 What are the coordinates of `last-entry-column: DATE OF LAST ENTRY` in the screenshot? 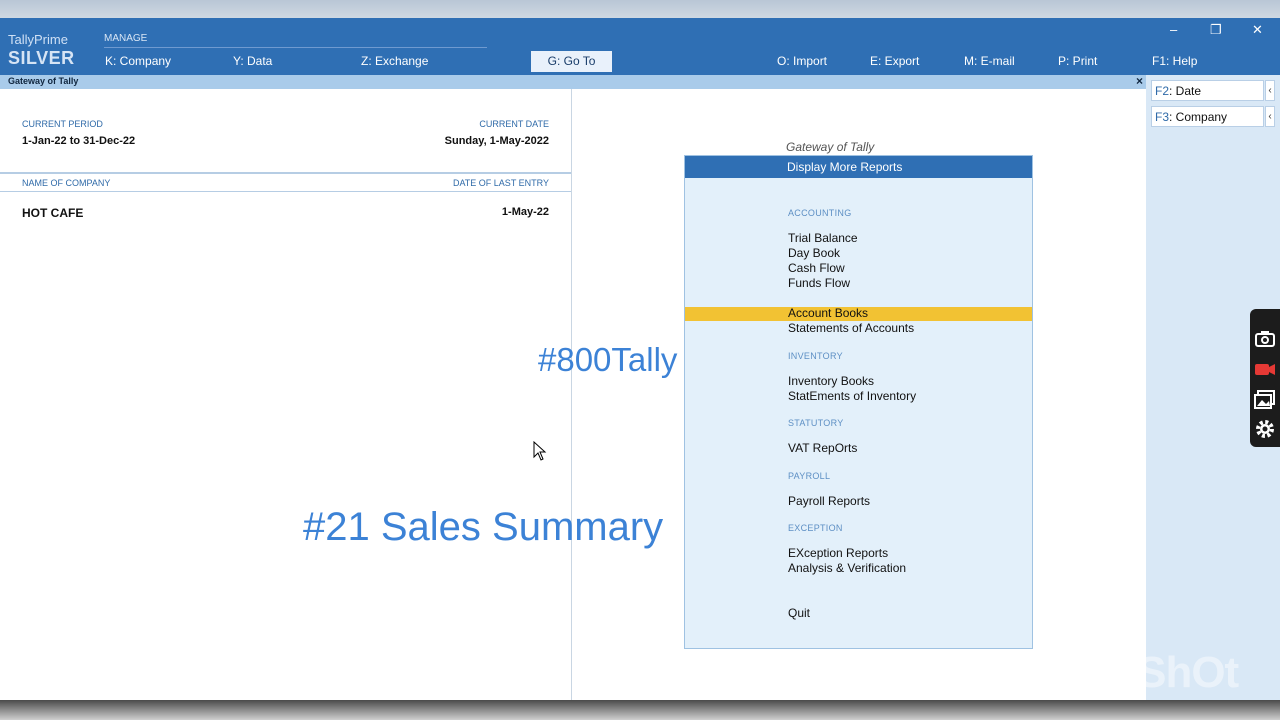 It's located at (500, 183).